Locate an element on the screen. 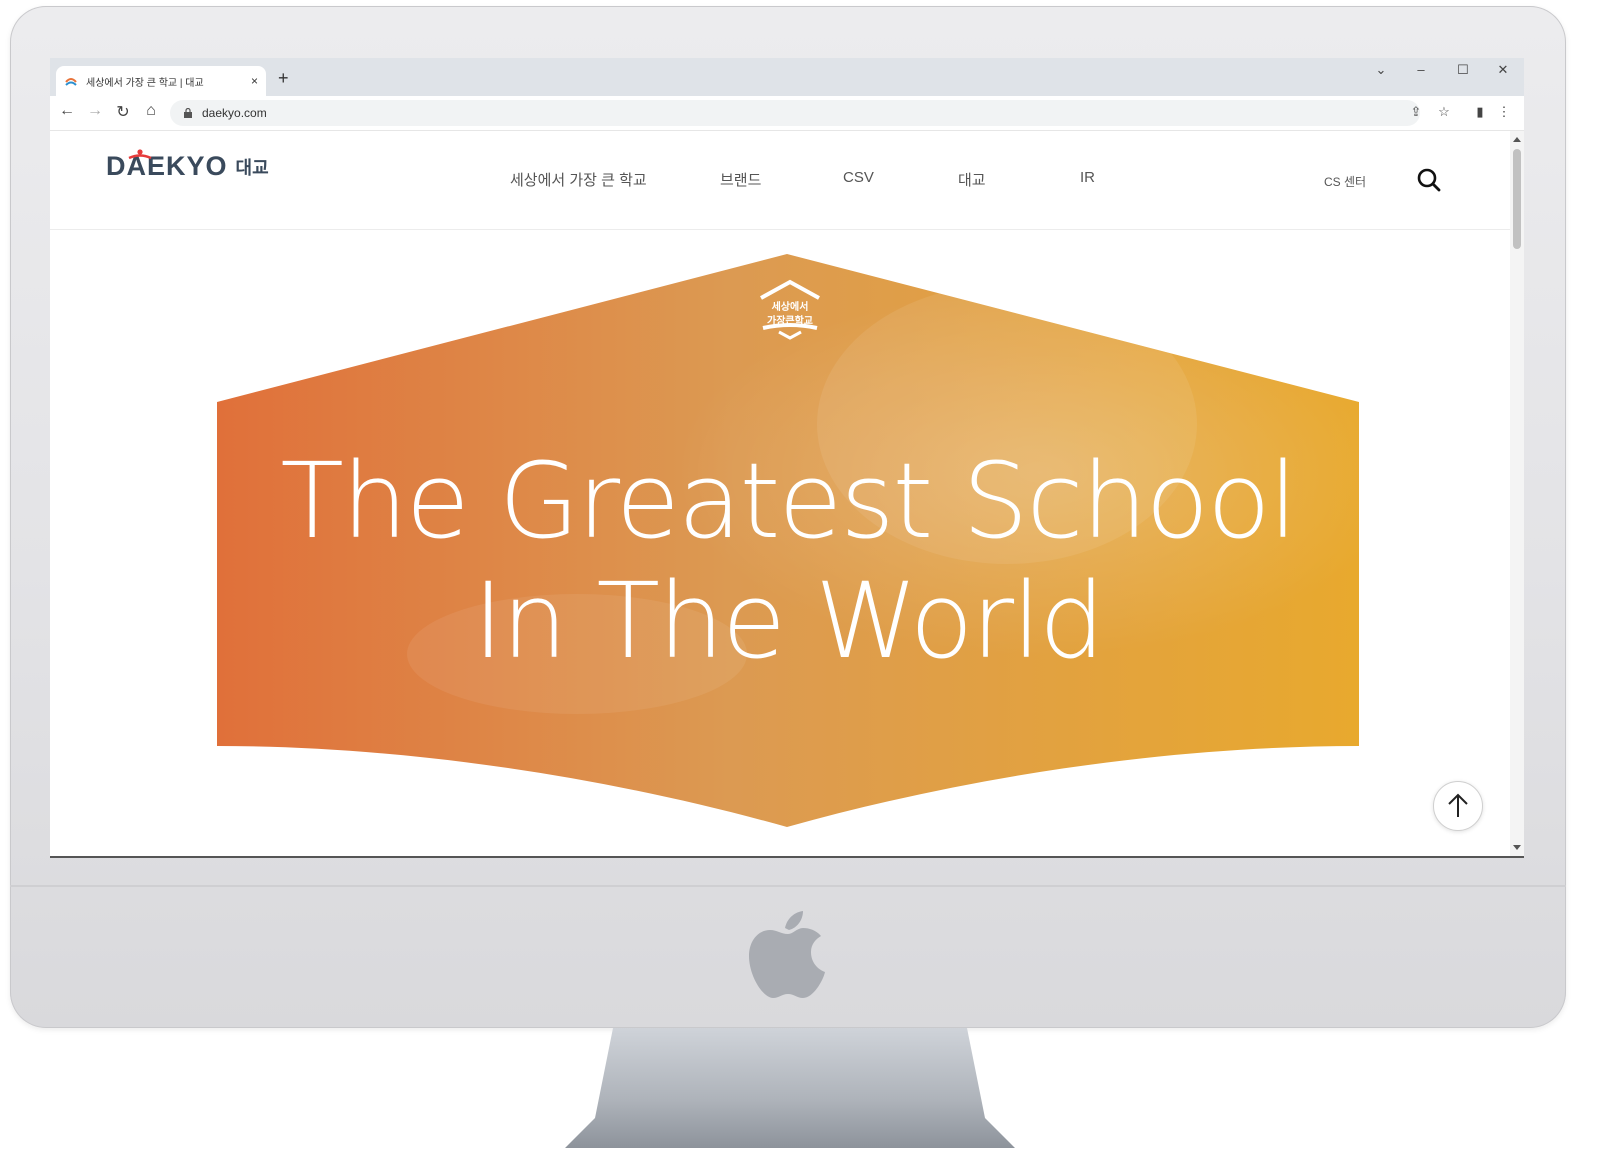 Image resolution: width=1603 pixels, height=1175 pixels. reload-button: ↻ is located at coordinates (123, 112).